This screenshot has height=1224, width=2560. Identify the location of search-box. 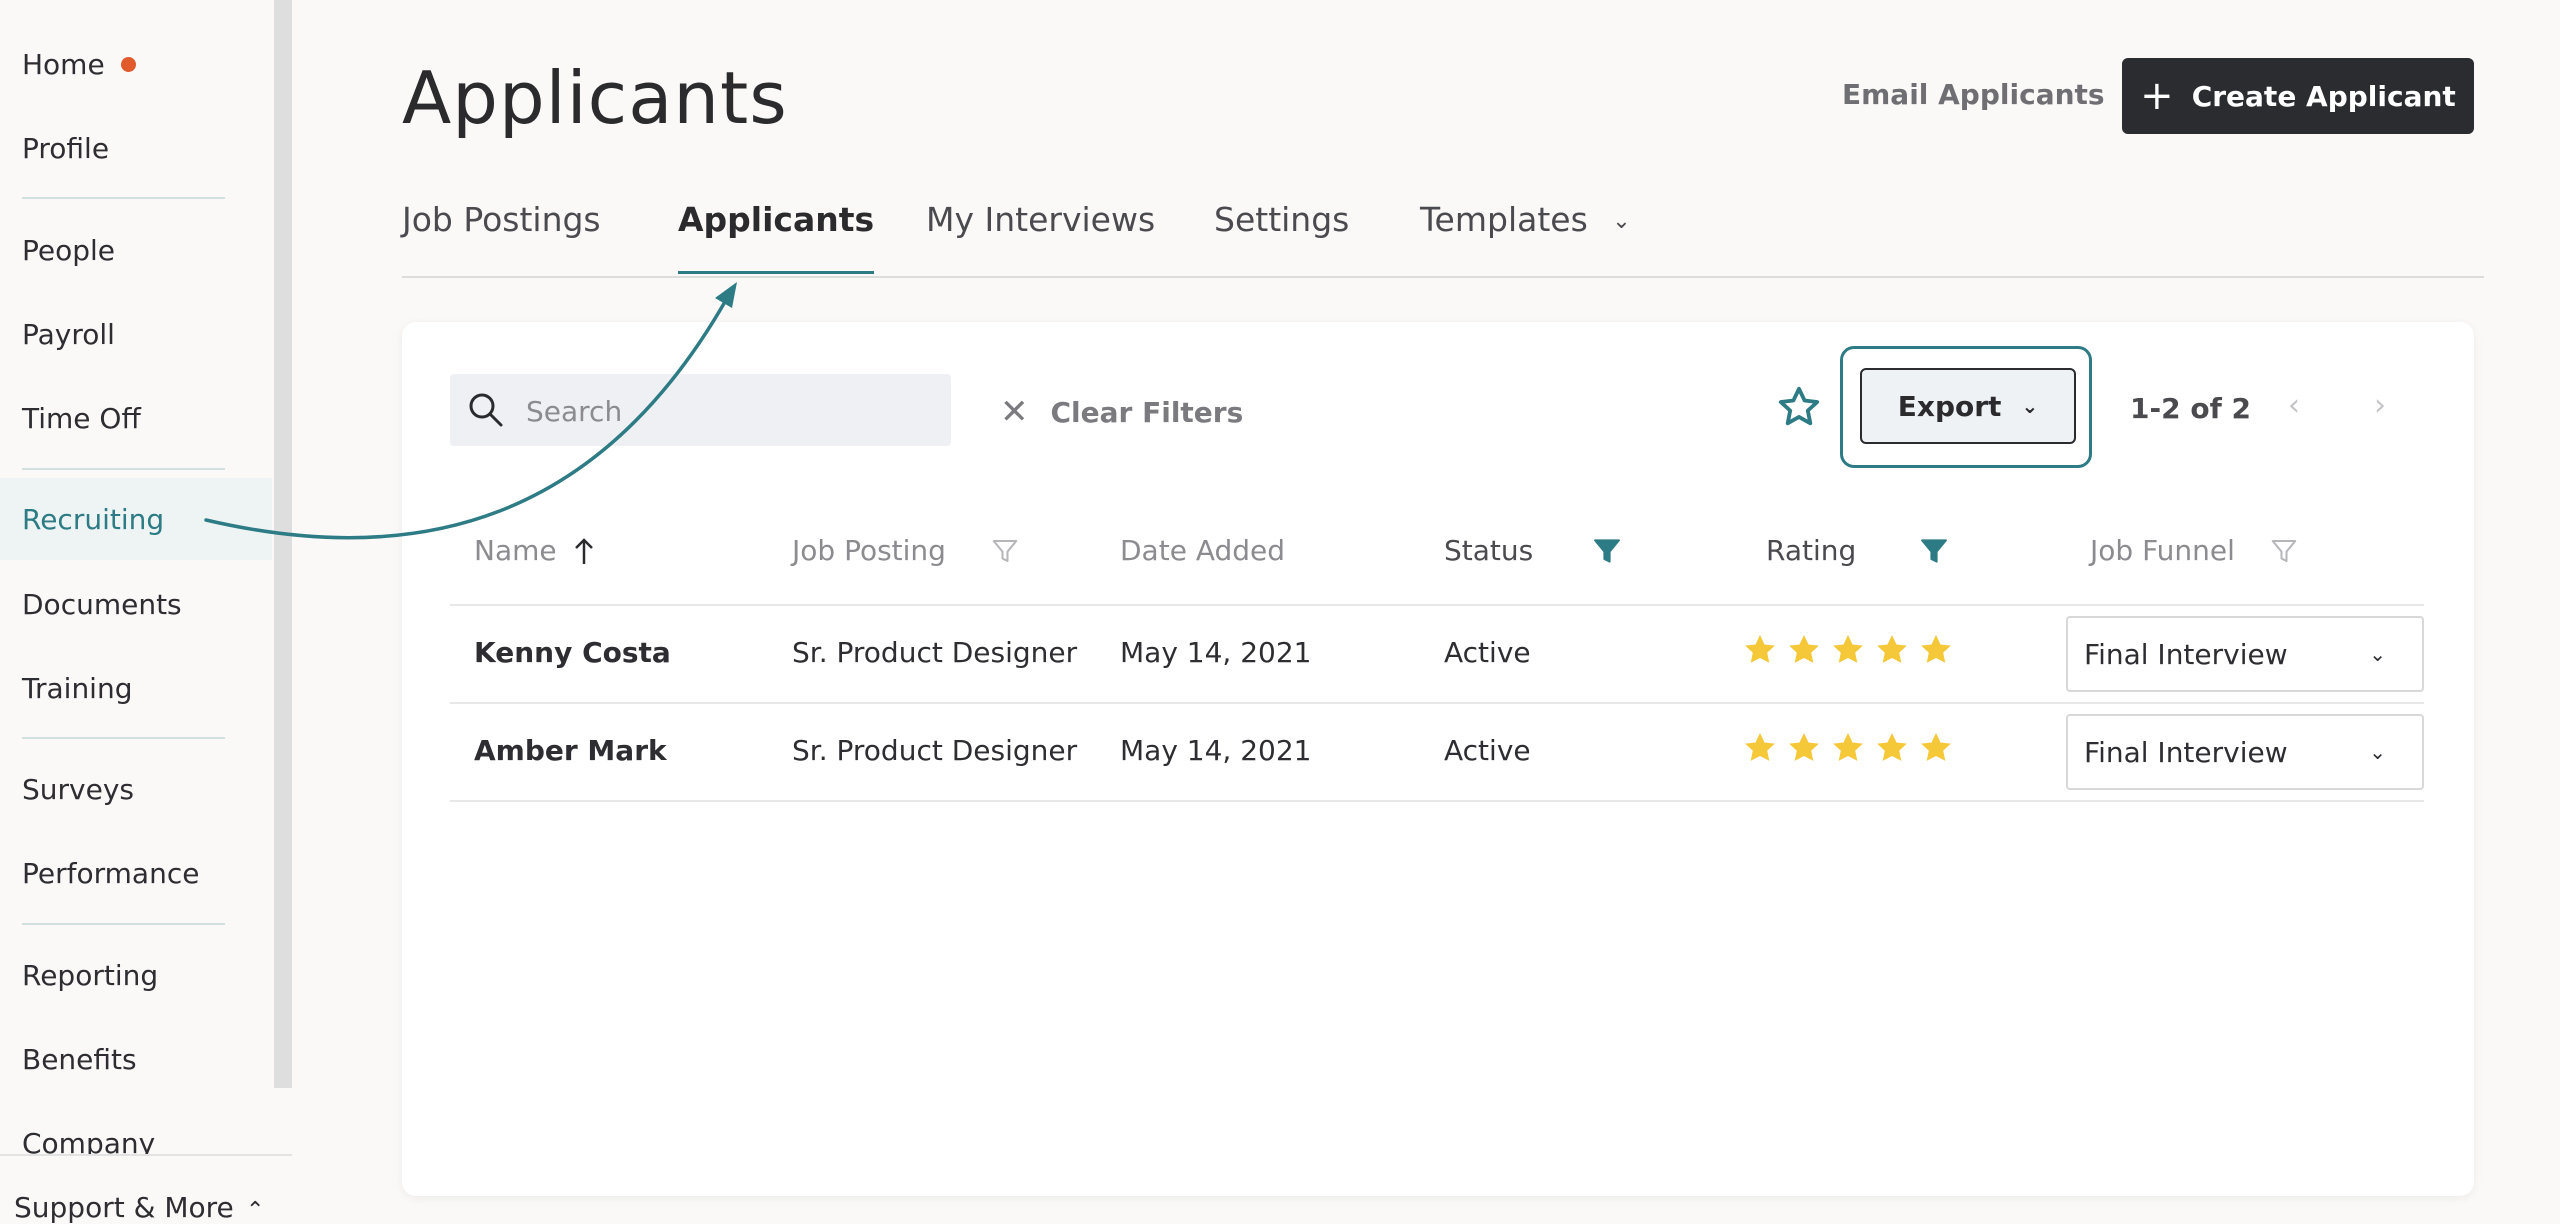
(700, 410).